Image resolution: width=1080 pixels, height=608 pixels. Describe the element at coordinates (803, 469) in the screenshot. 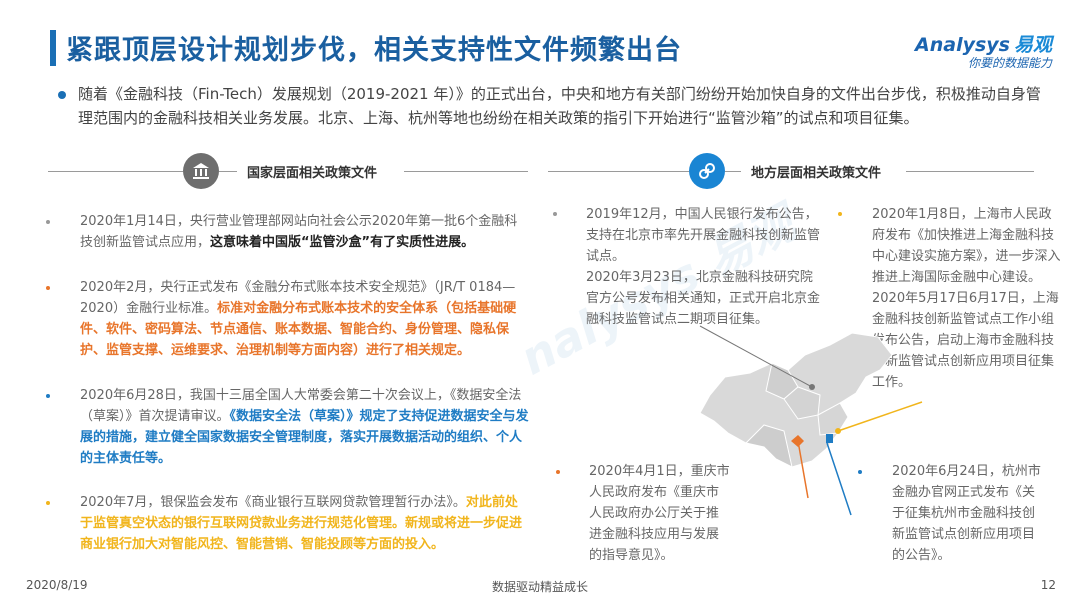

I see `chongqing-connector` at that location.